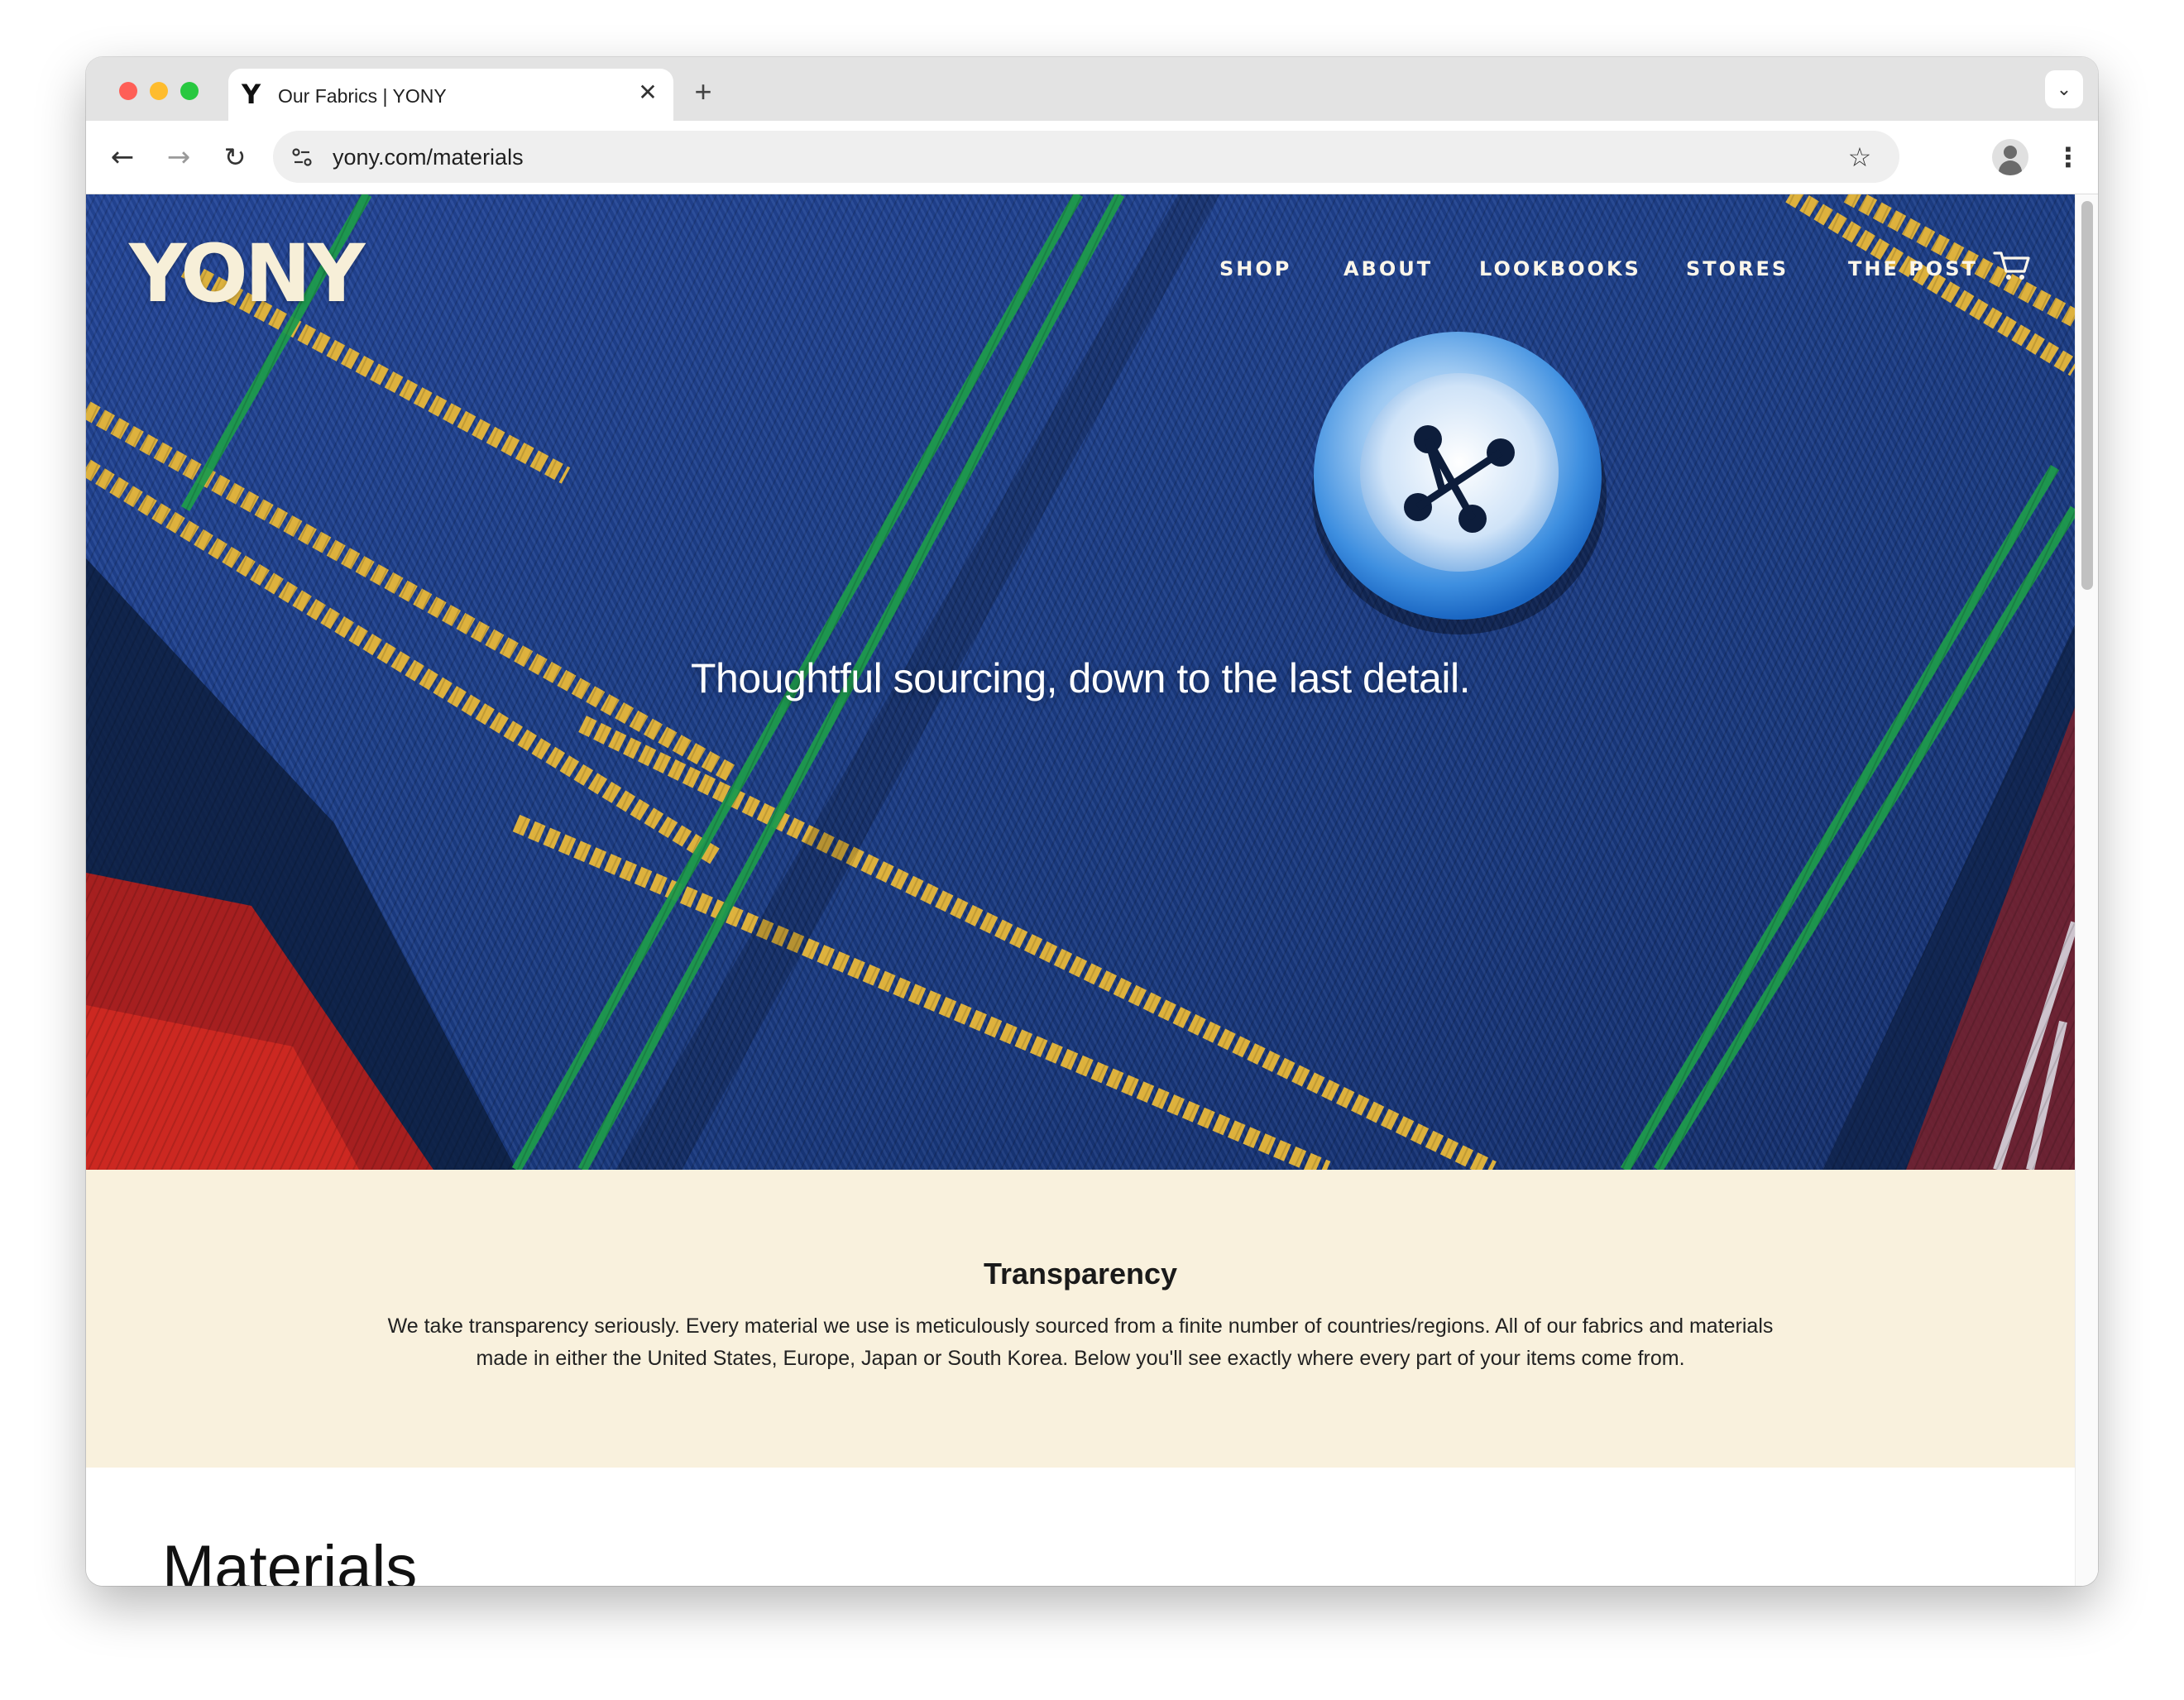  I want to click on reload-icon: ↻, so click(235, 157).